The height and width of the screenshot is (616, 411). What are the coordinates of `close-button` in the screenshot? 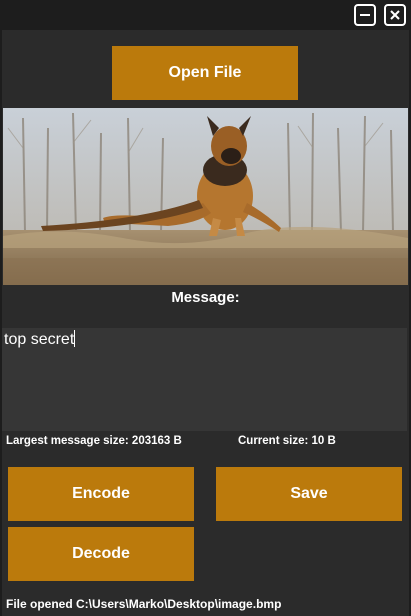 It's located at (395, 15).